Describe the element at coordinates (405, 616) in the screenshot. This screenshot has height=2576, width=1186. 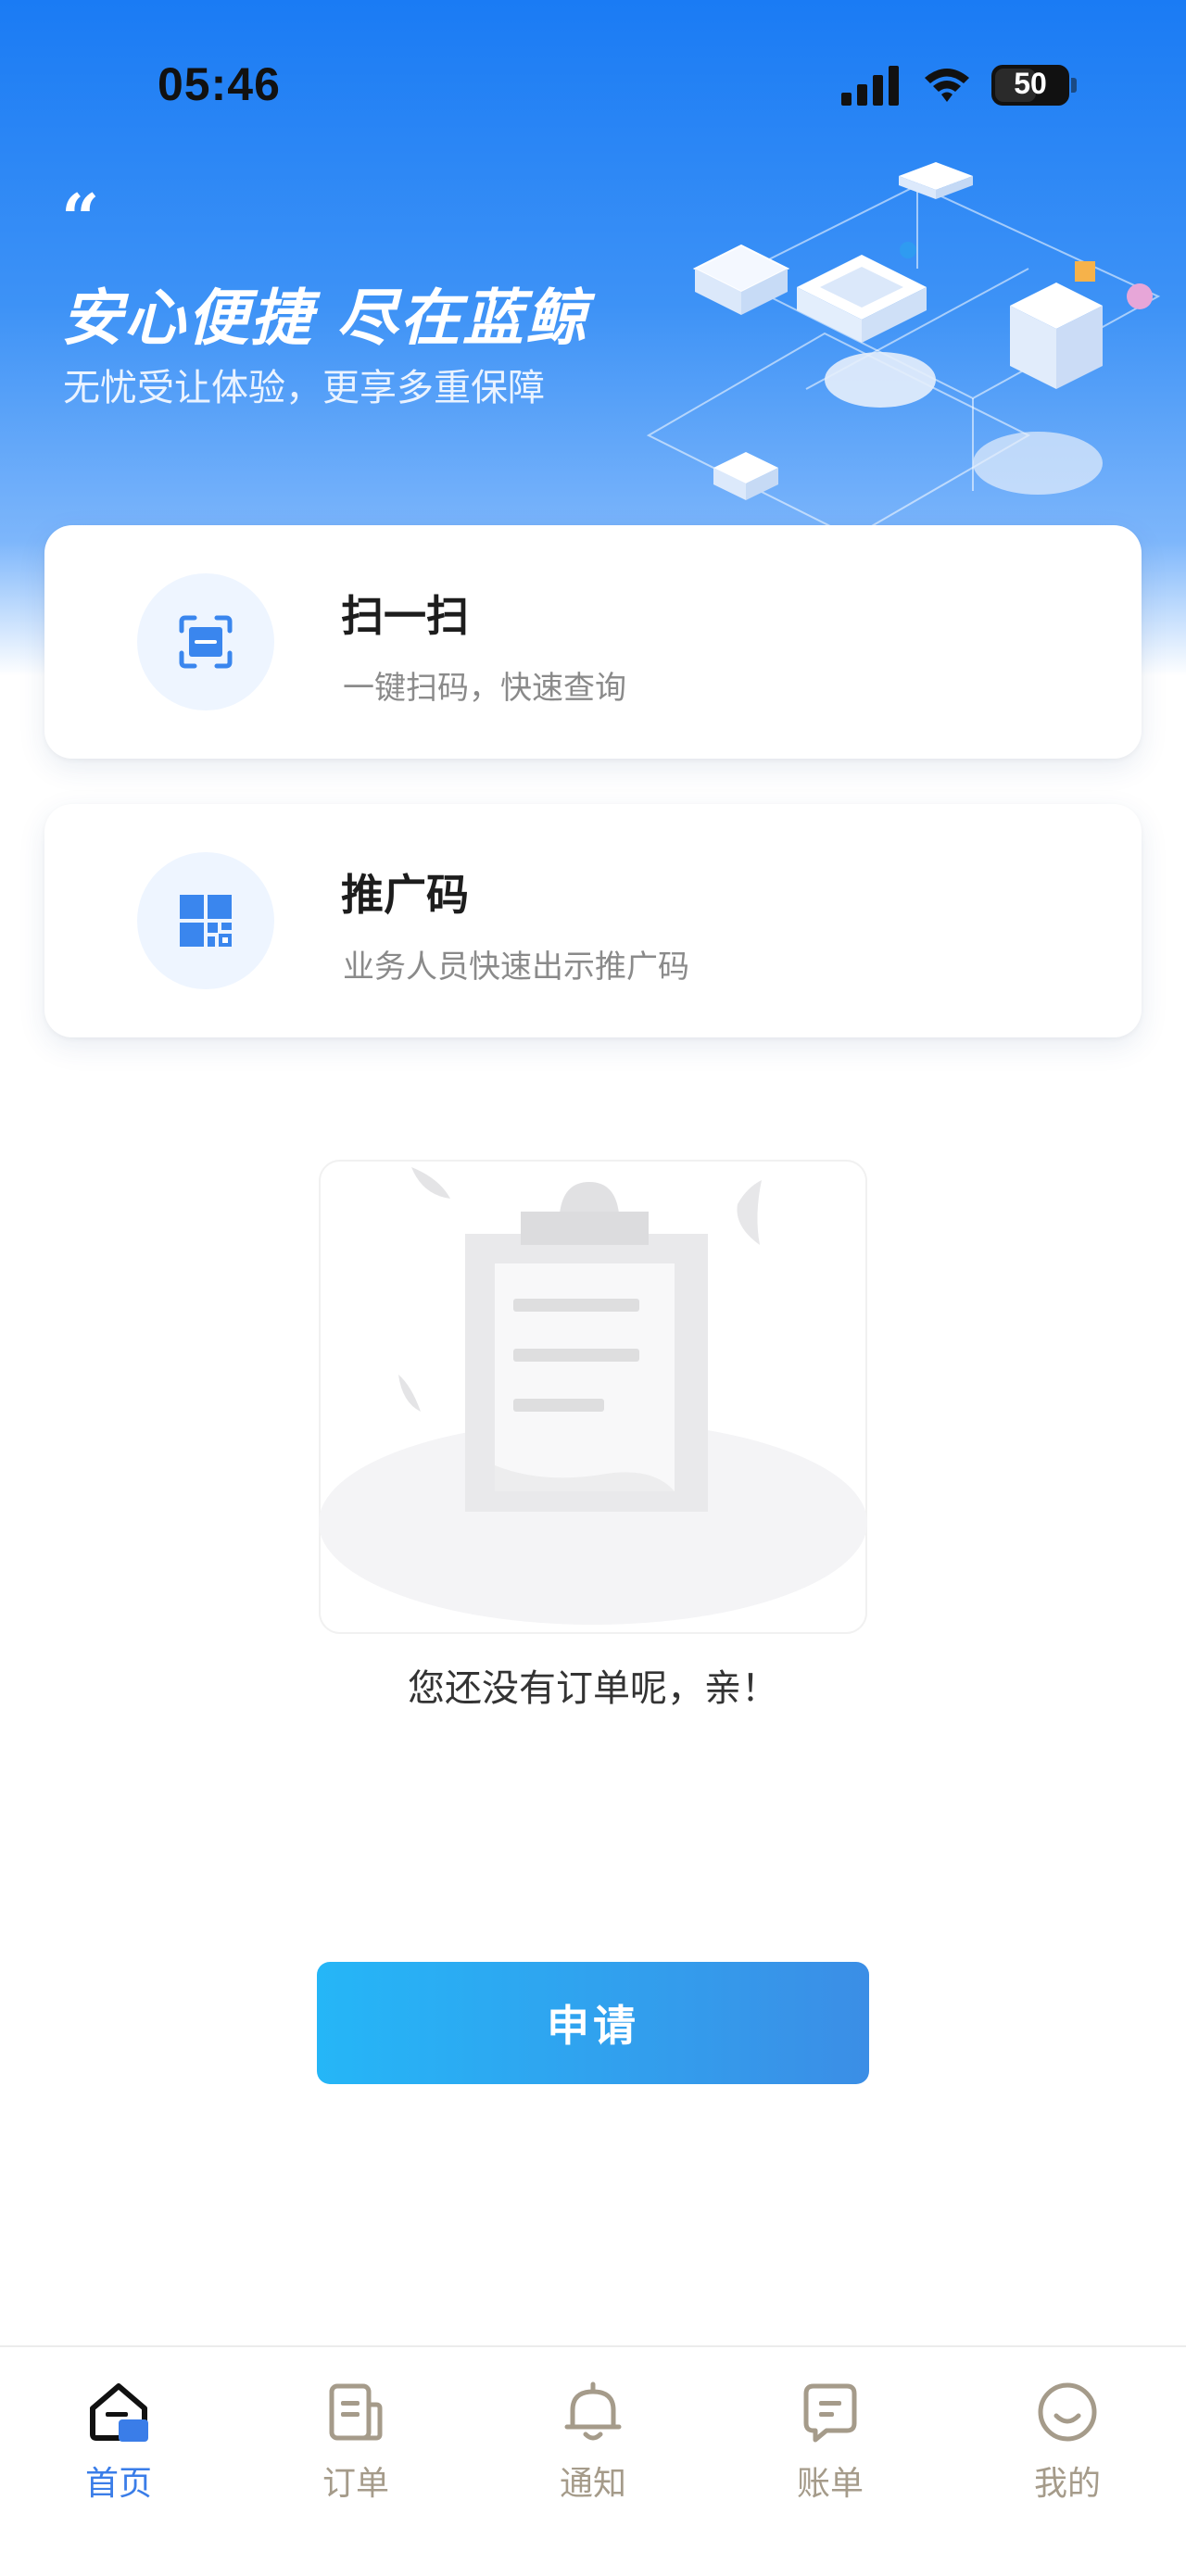
I see `scan-card-title: 扫一扫` at that location.